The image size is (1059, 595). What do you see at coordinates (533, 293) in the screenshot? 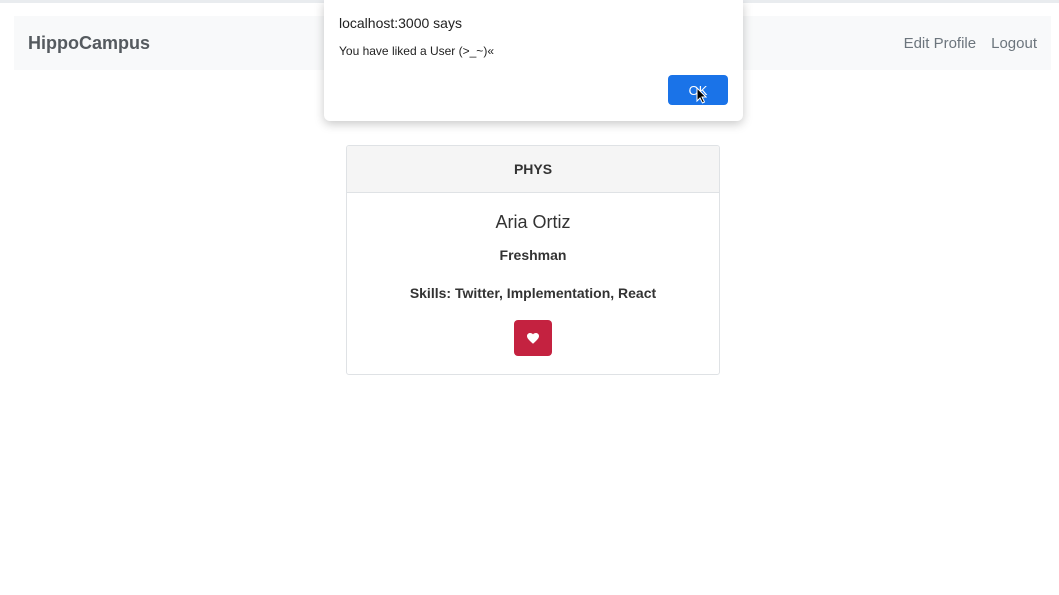
I see `user-skills: Skills: Twitter, Implementation, React` at bounding box center [533, 293].